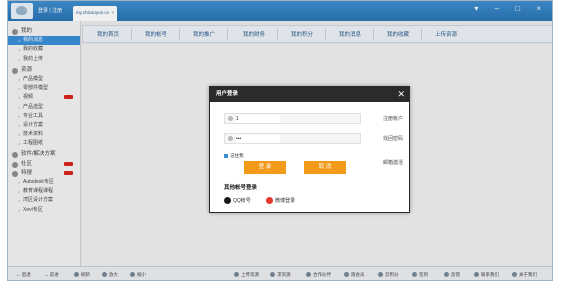 This screenshot has height=291, width=574. I want to click on login-button: 登 录, so click(265, 167).